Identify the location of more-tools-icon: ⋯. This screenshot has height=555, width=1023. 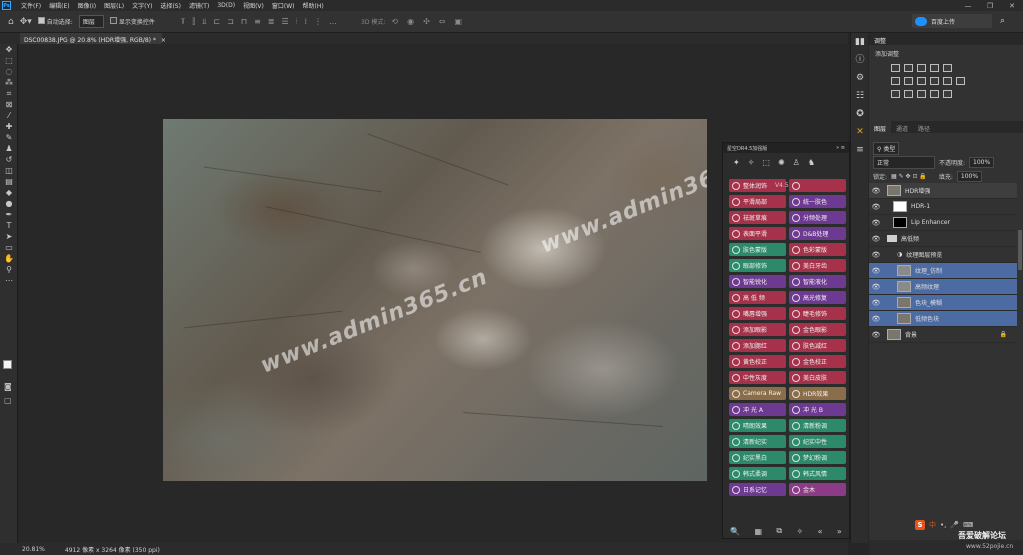
(9, 280).